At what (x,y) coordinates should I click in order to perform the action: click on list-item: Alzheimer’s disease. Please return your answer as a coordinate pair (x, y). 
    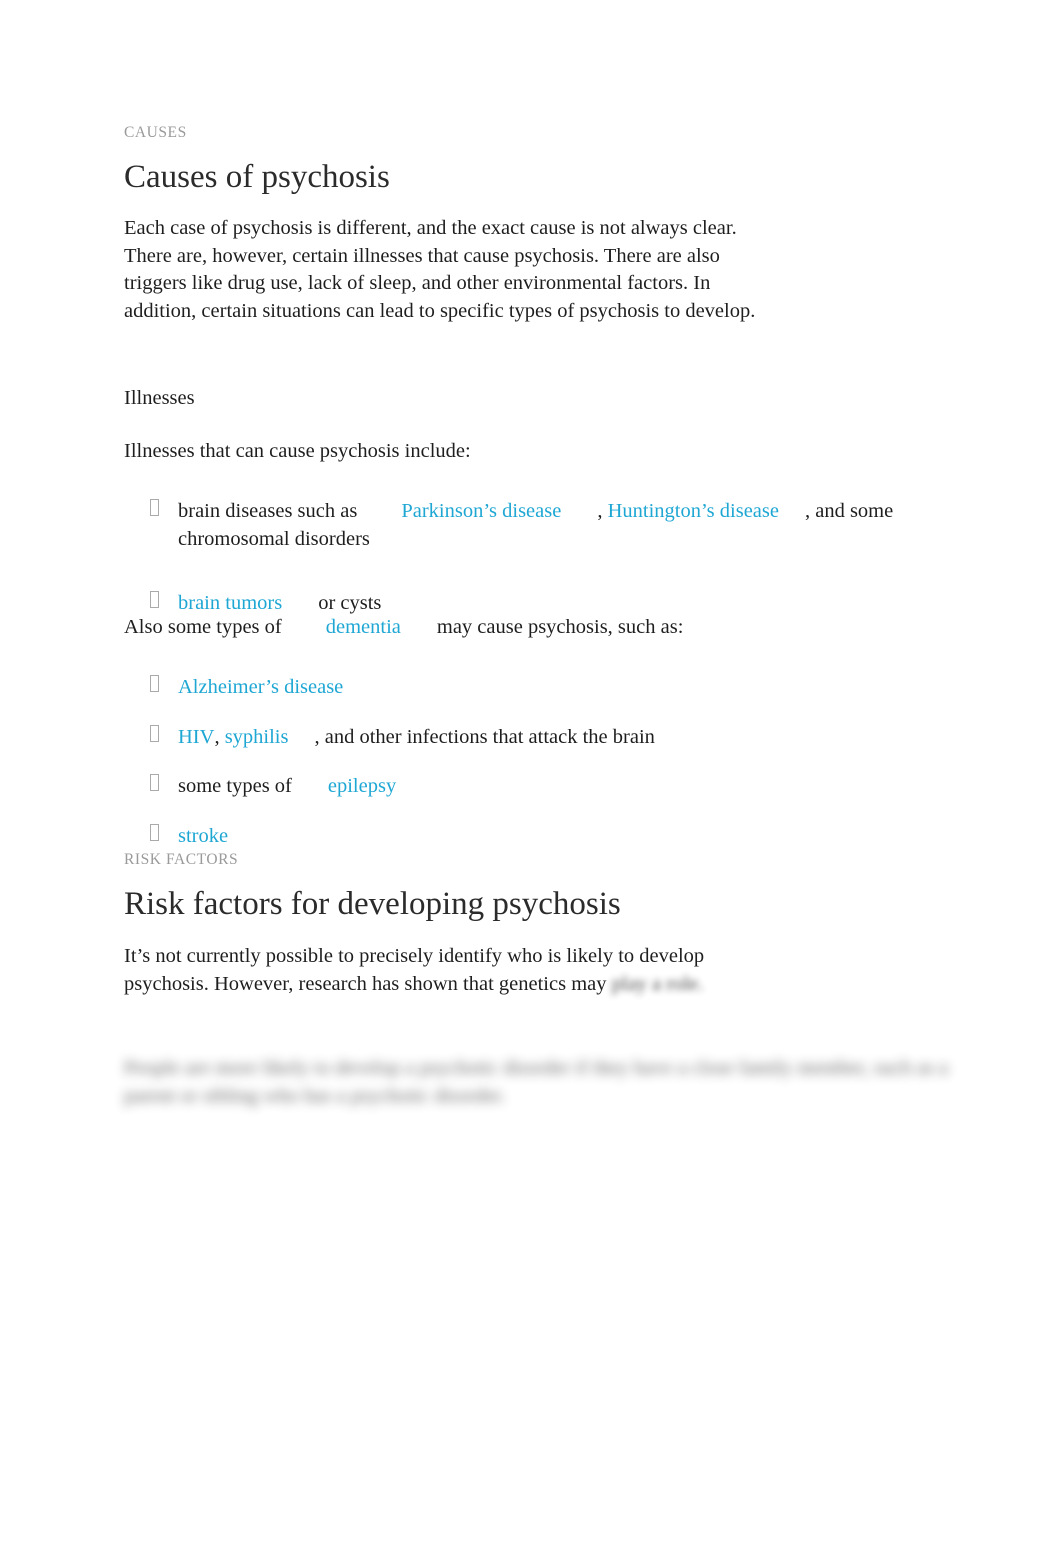
    Looking at the image, I should click on (531, 688).